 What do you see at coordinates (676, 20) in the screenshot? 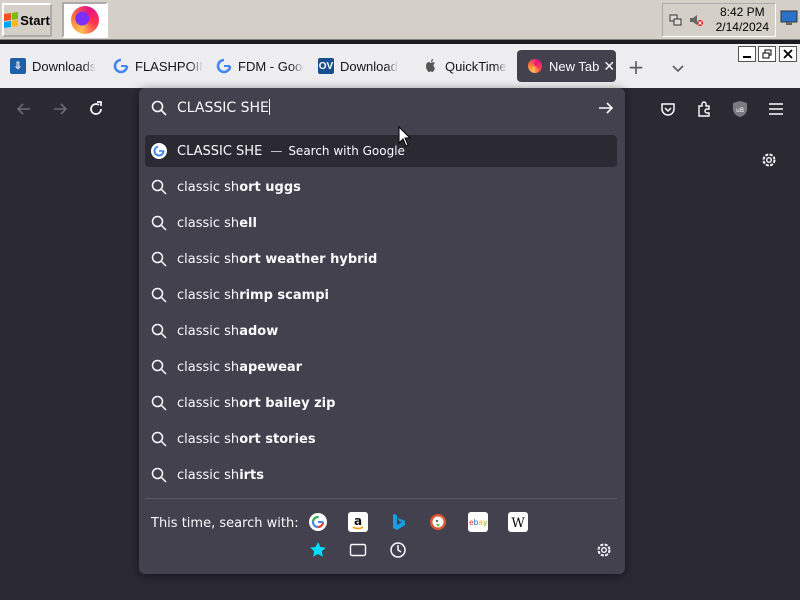
I see `network-icon` at bounding box center [676, 20].